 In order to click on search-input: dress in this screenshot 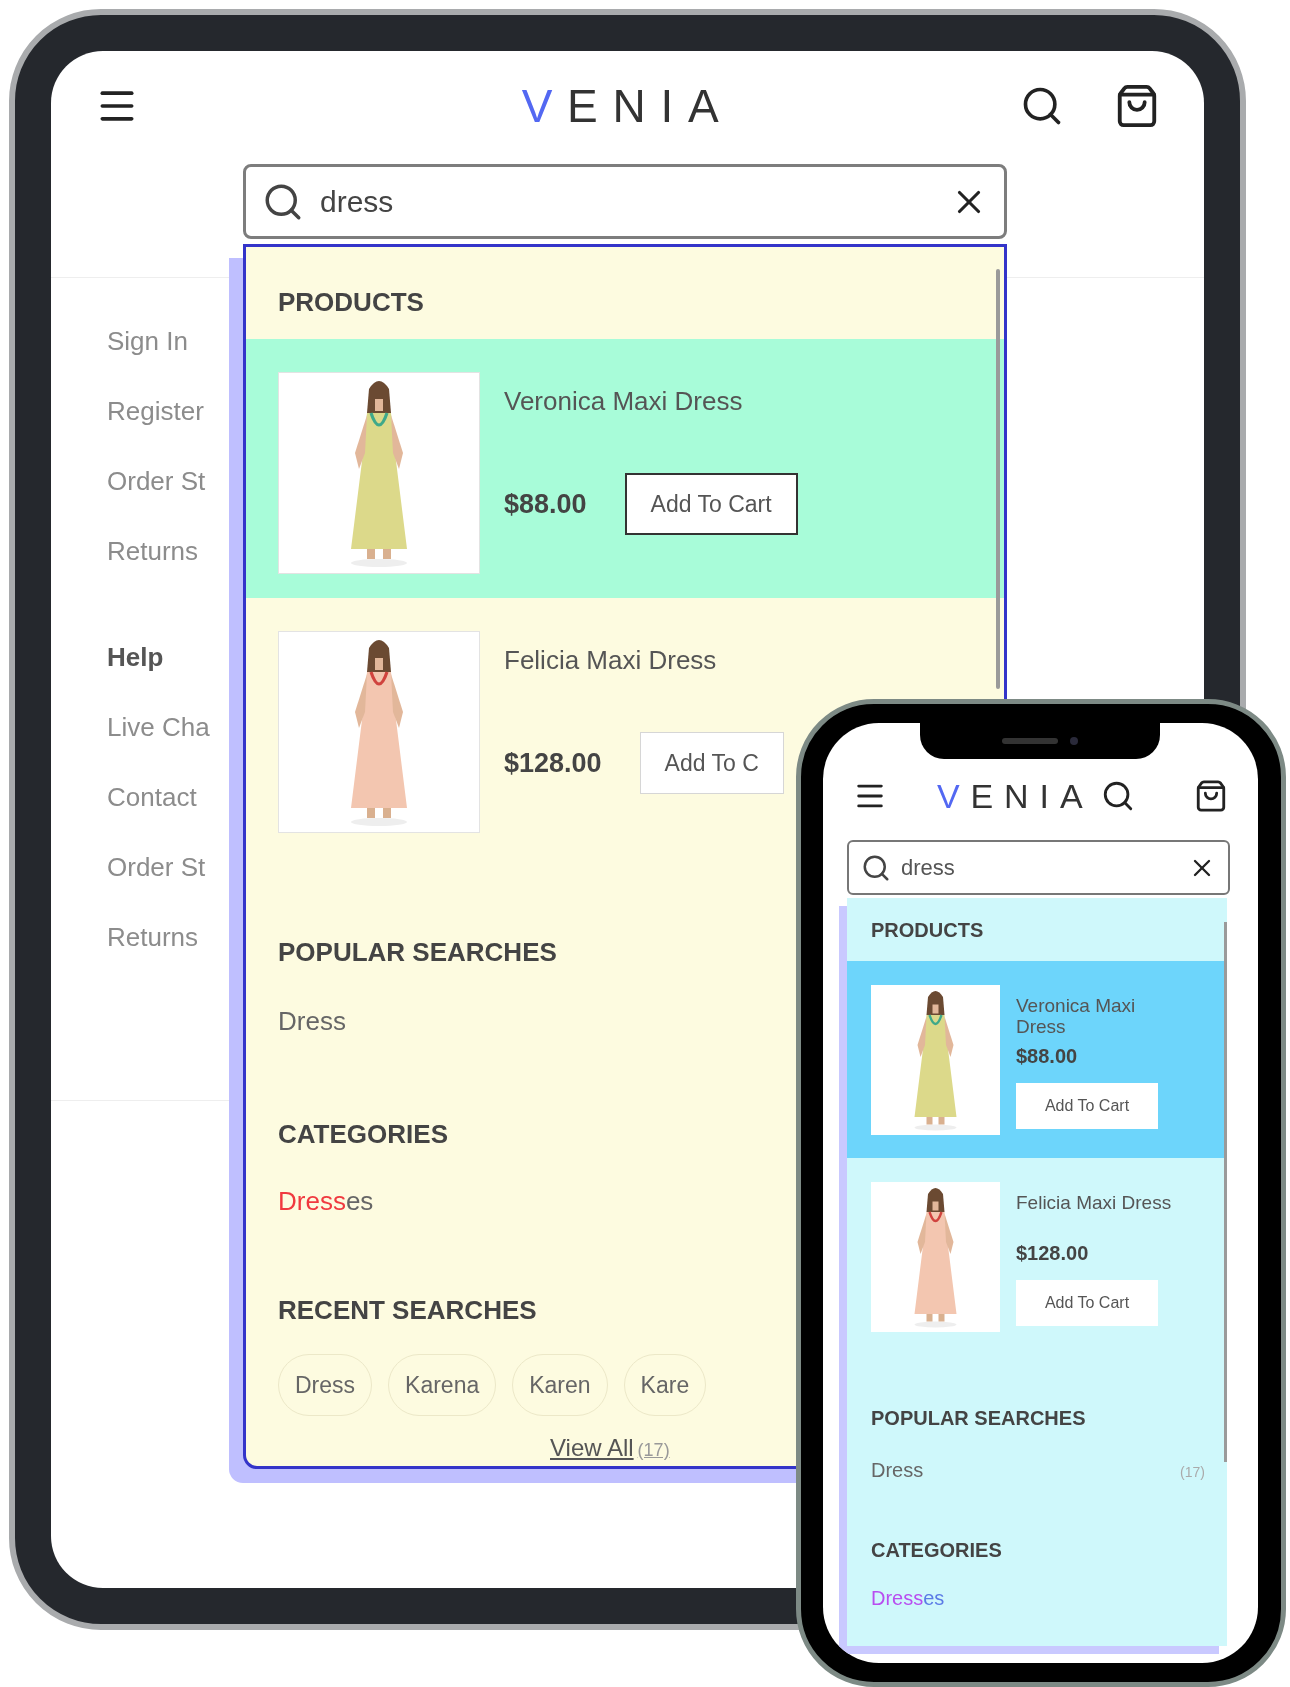, I will do `click(627, 201)`.